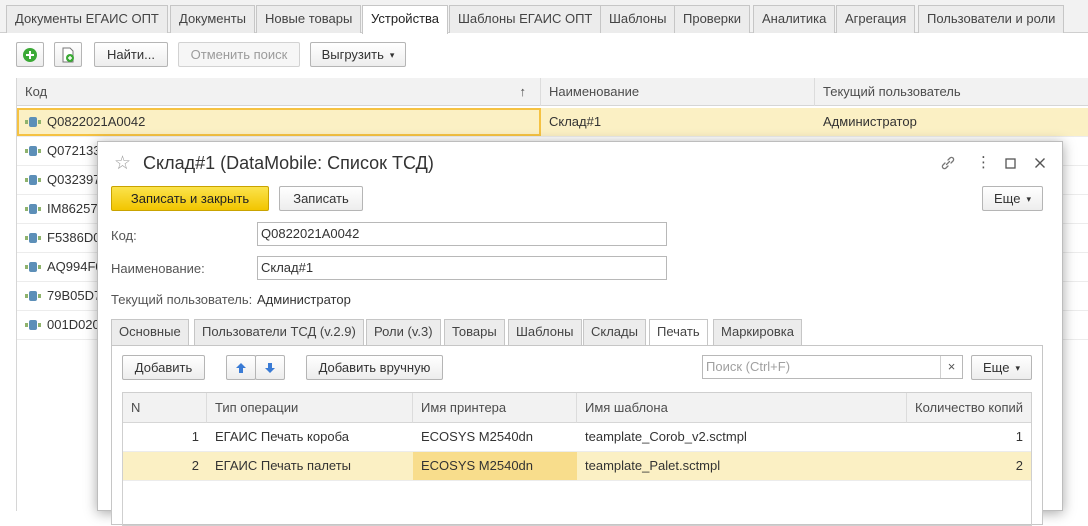  Describe the element at coordinates (405, 19) in the screenshot. I see `tab-devices: Устройства` at that location.